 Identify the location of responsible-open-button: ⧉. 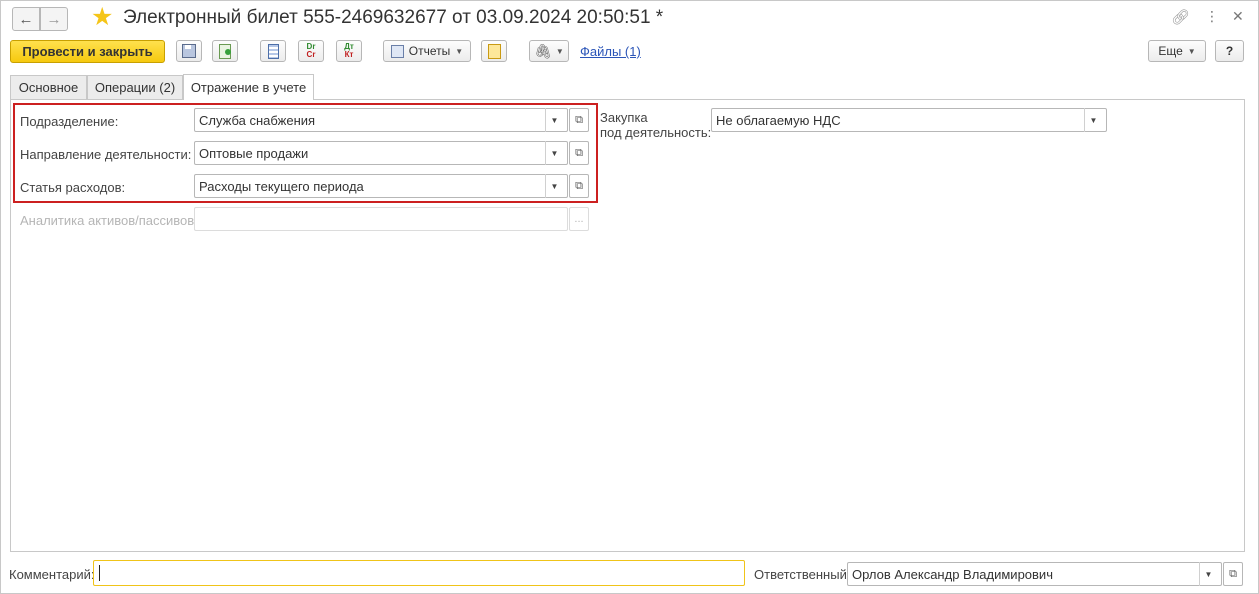
(1233, 574).